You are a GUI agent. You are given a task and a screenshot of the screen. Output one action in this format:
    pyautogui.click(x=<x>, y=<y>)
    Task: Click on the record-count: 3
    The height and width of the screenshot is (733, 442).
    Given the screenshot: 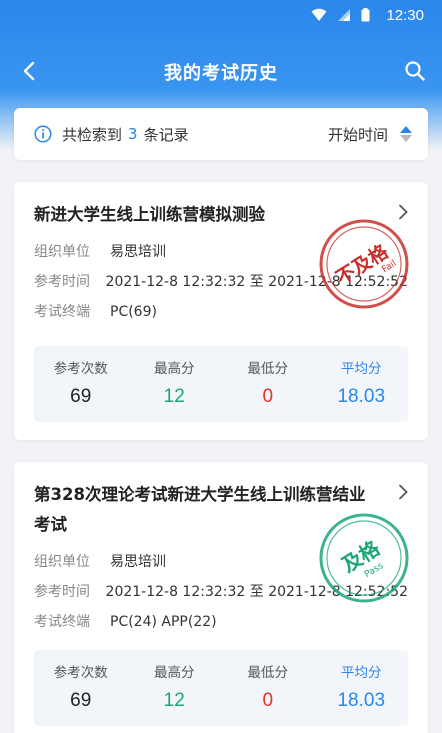 What is the action you would take?
    pyautogui.click(x=133, y=134)
    